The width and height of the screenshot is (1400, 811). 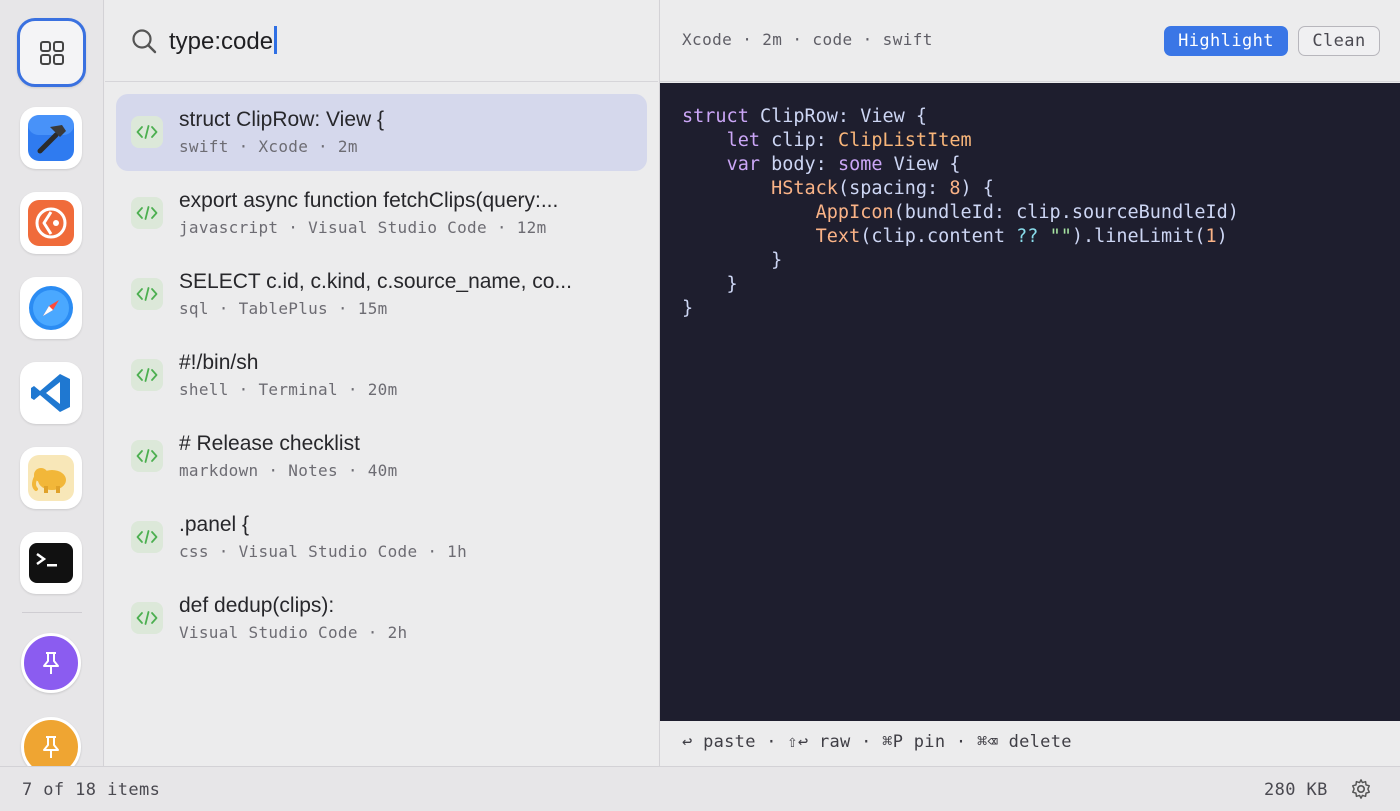 I want to click on detail-meta: Xcode · 2m · code · swift, so click(x=807, y=39).